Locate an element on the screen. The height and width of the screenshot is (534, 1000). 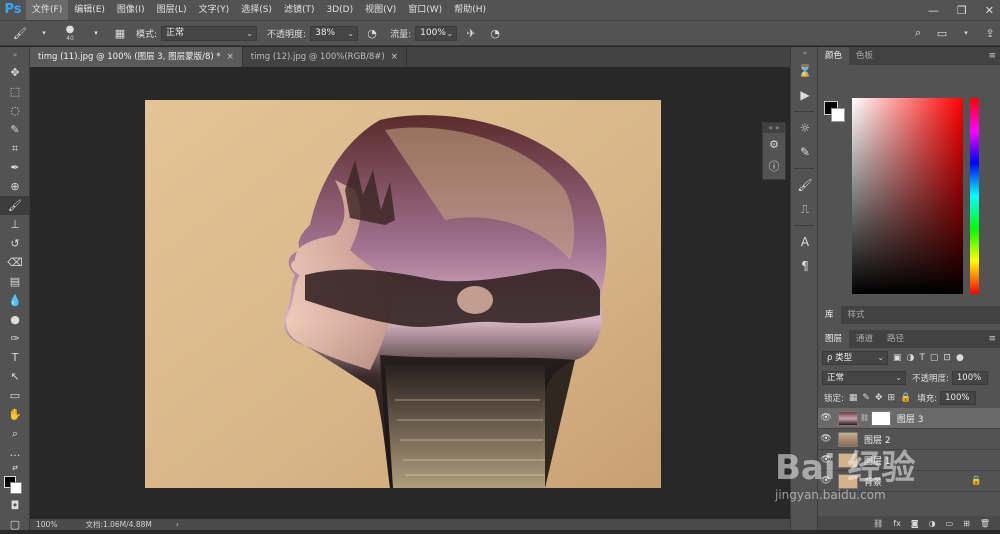
saturation-value-field is located at coordinates (907, 196).